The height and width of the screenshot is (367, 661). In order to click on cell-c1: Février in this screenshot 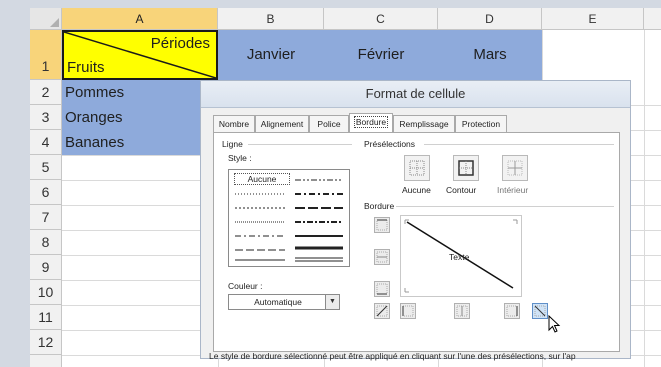, I will do `click(381, 55)`.